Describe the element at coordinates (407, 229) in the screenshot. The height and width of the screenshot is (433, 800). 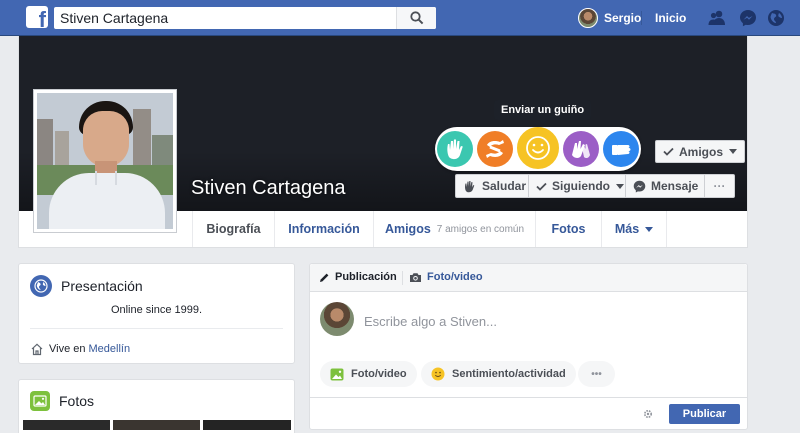
I see `tab-label: Amigos` at that location.